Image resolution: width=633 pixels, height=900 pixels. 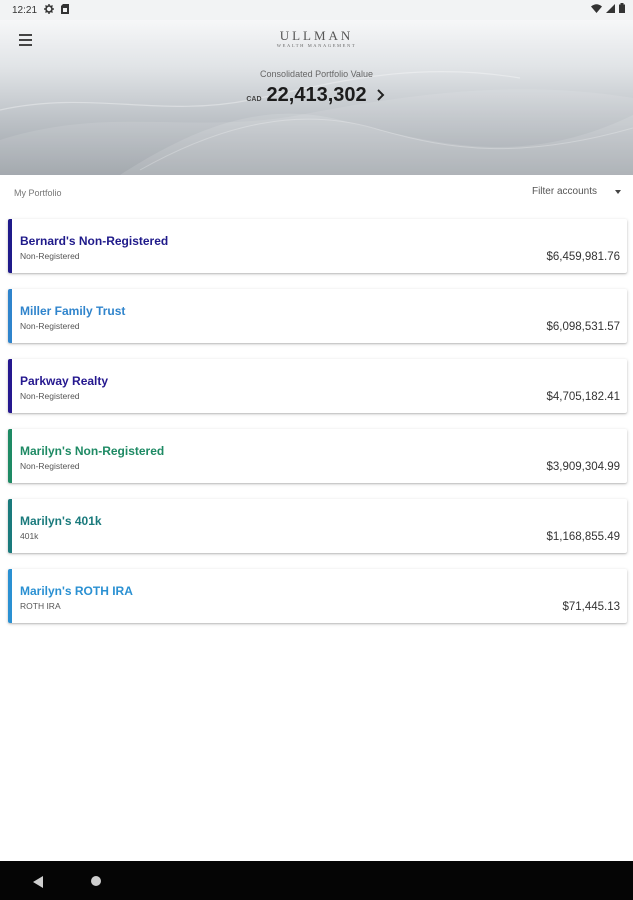 What do you see at coordinates (65, 10) in the screenshot?
I see `sim-card-icon` at bounding box center [65, 10].